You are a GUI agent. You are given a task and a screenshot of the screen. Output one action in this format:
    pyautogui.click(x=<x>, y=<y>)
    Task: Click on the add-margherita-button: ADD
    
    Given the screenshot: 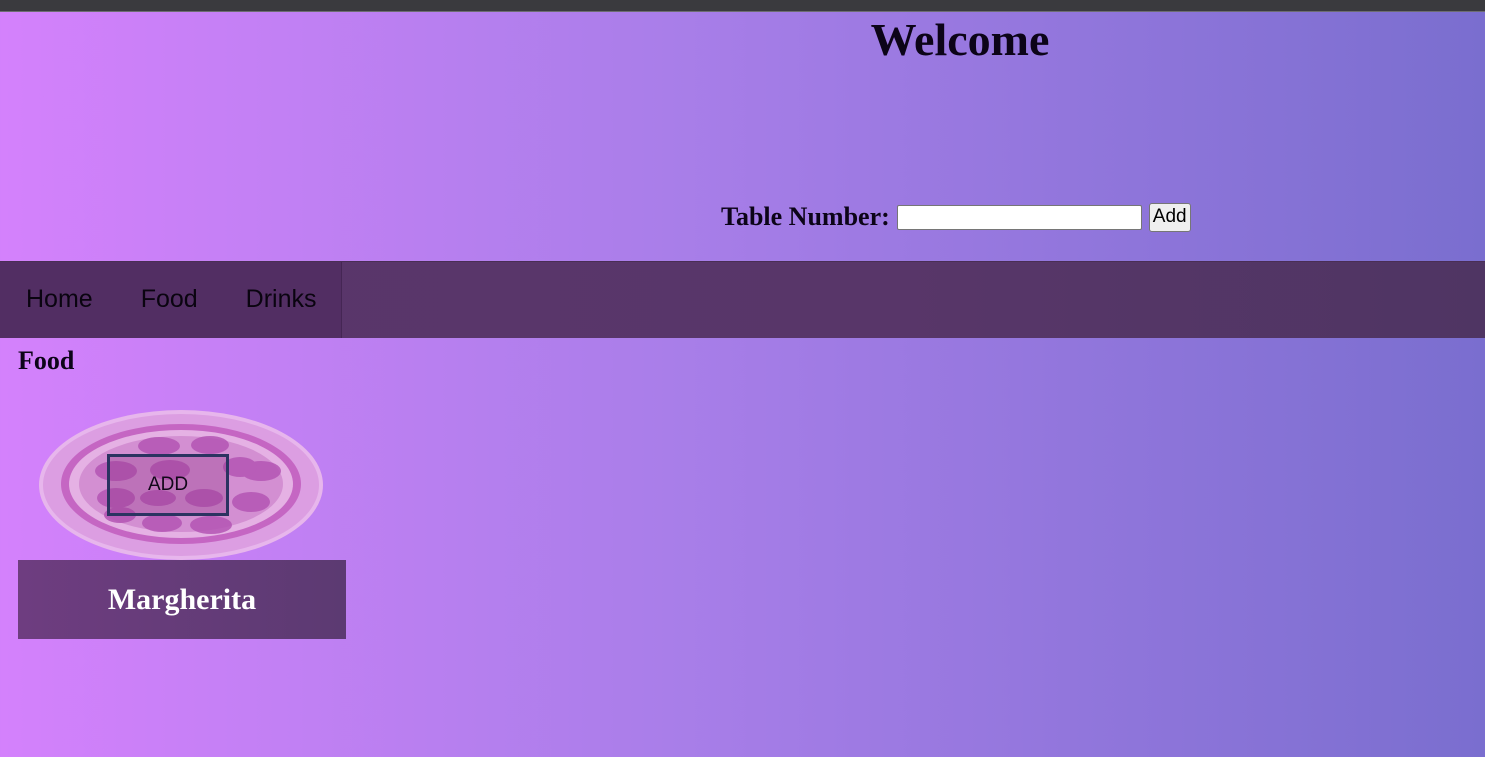 What is the action you would take?
    pyautogui.click(x=168, y=485)
    